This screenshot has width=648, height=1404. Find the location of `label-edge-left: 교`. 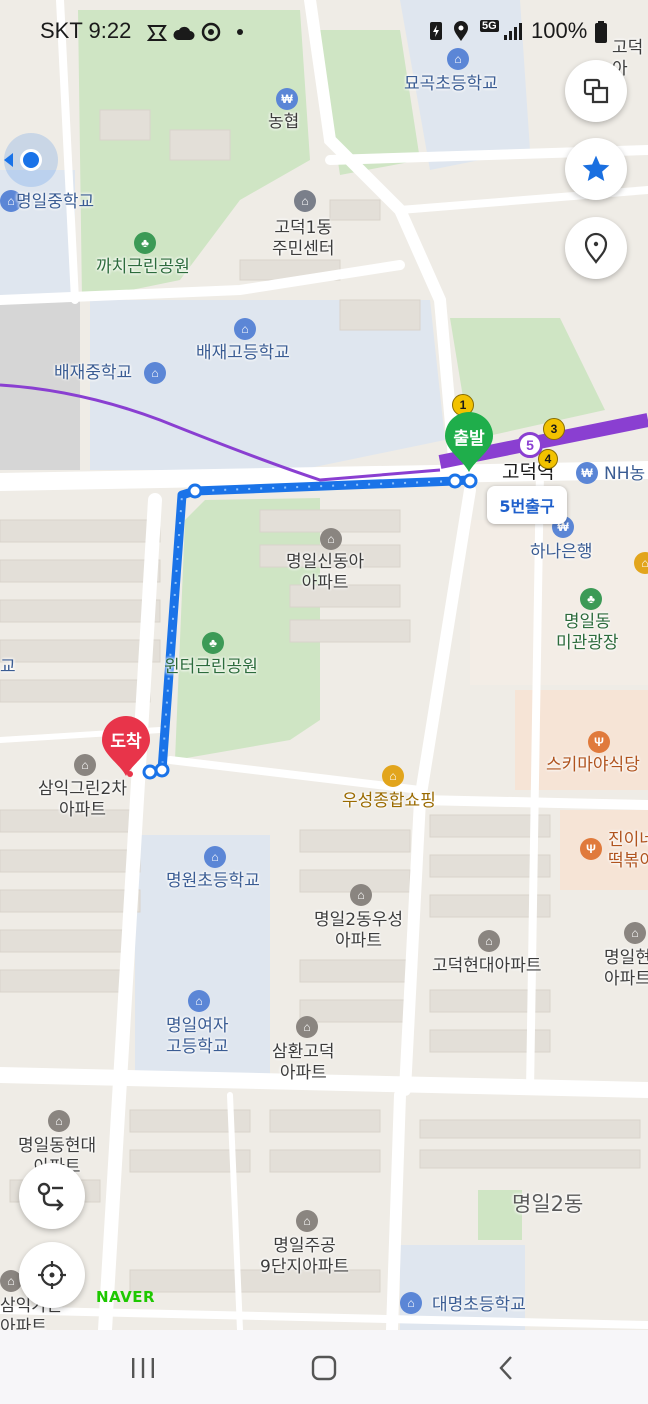

label-edge-left: 교 is located at coordinates (8, 667).